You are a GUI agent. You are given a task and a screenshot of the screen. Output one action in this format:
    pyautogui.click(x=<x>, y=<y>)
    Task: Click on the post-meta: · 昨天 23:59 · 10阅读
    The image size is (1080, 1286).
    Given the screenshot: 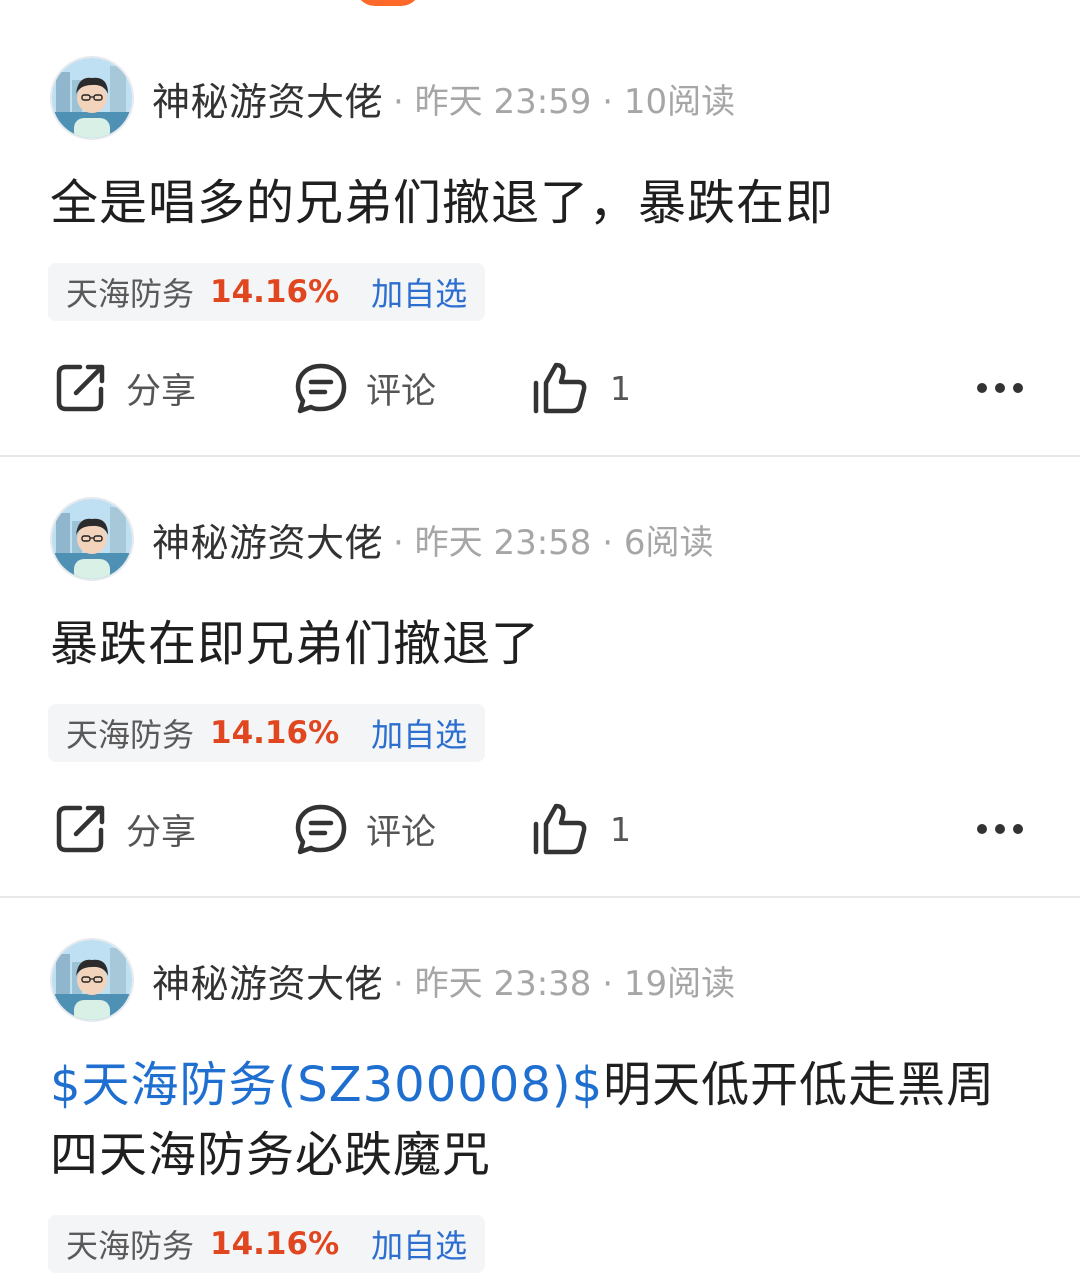 What is the action you would take?
    pyautogui.click(x=564, y=101)
    